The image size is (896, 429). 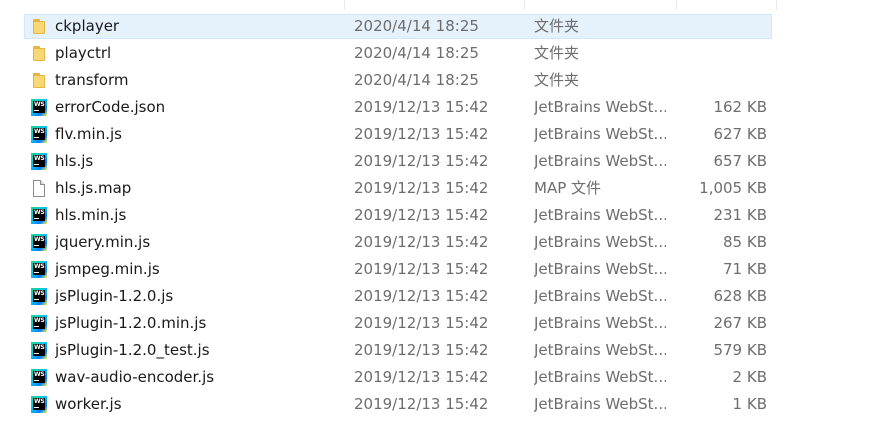 What do you see at coordinates (103, 242) in the screenshot?
I see `file-name: jquery.min.js` at bounding box center [103, 242].